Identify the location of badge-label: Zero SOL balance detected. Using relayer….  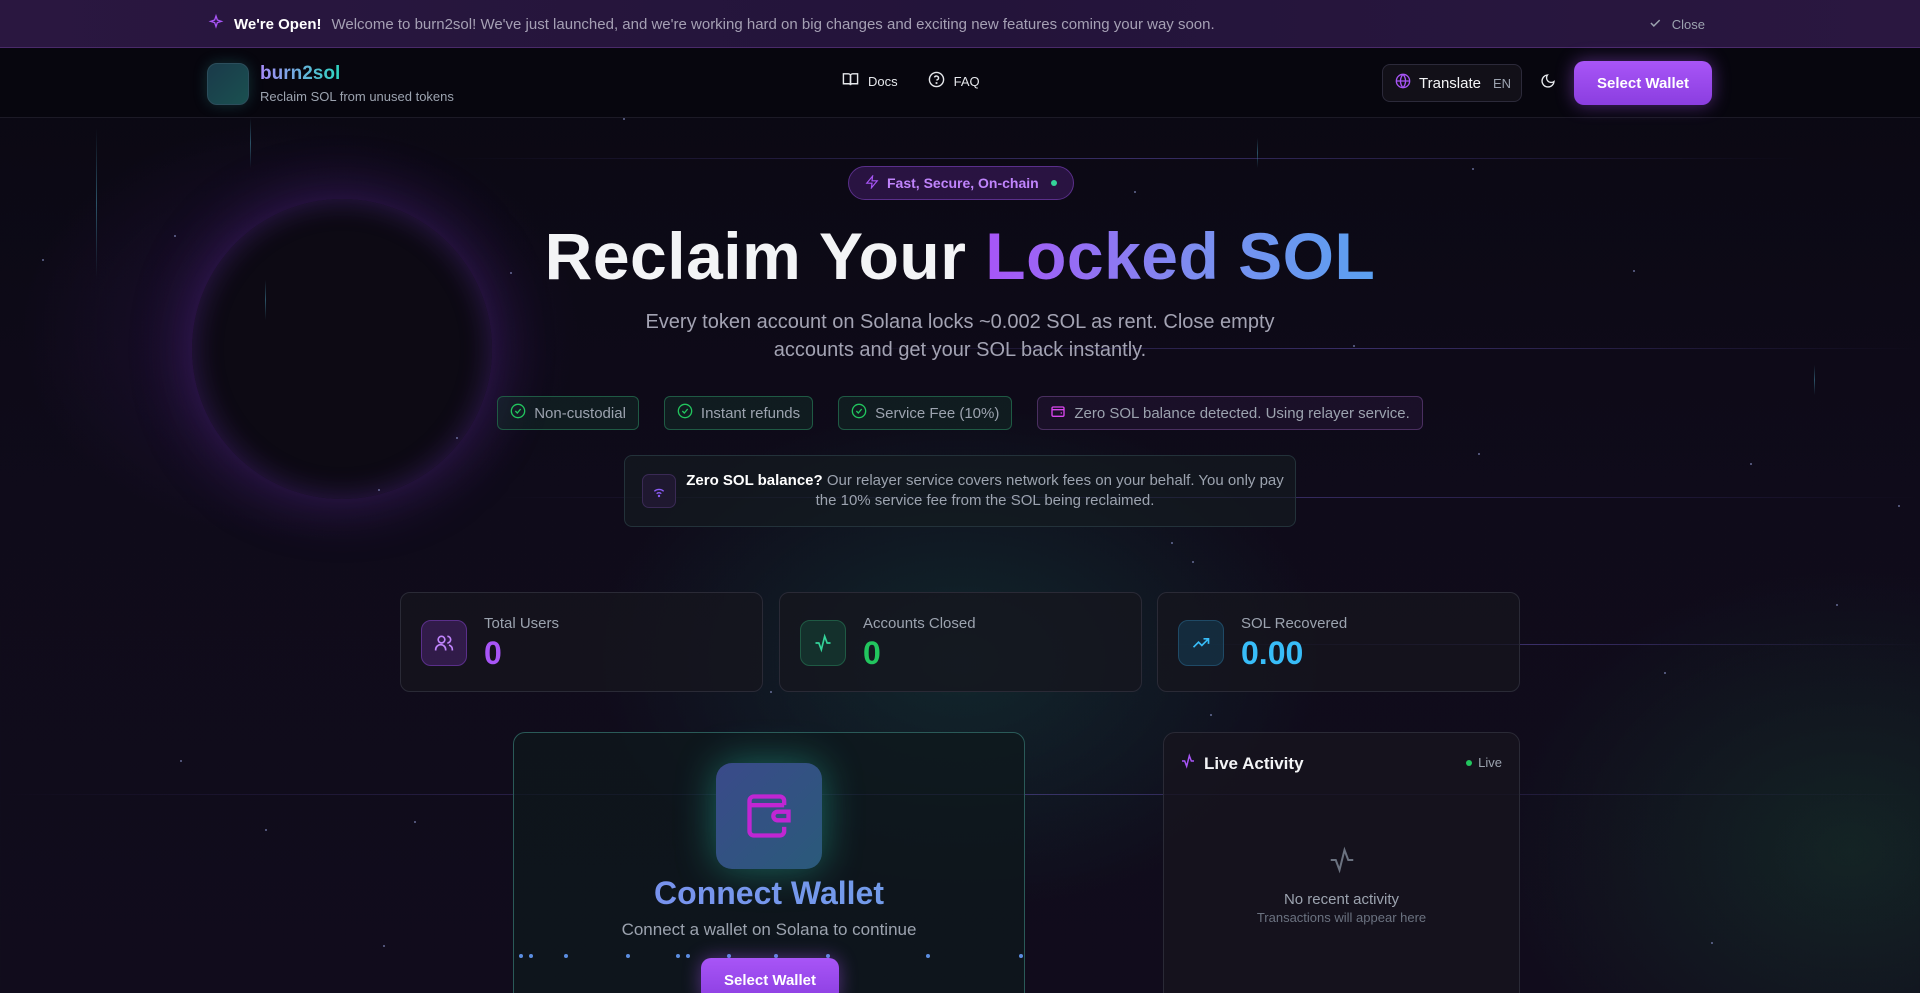
(1242, 413).